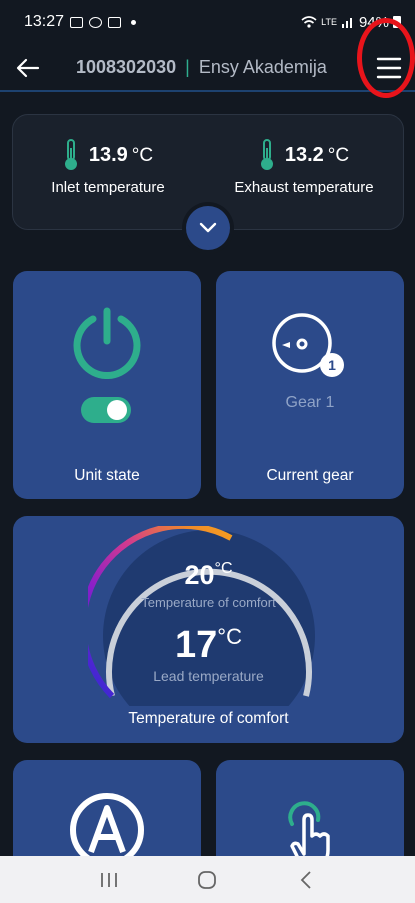 Image resolution: width=415 pixels, height=903 pixels. What do you see at coordinates (107, 475) in the screenshot?
I see `unit-state-label: Unit state` at bounding box center [107, 475].